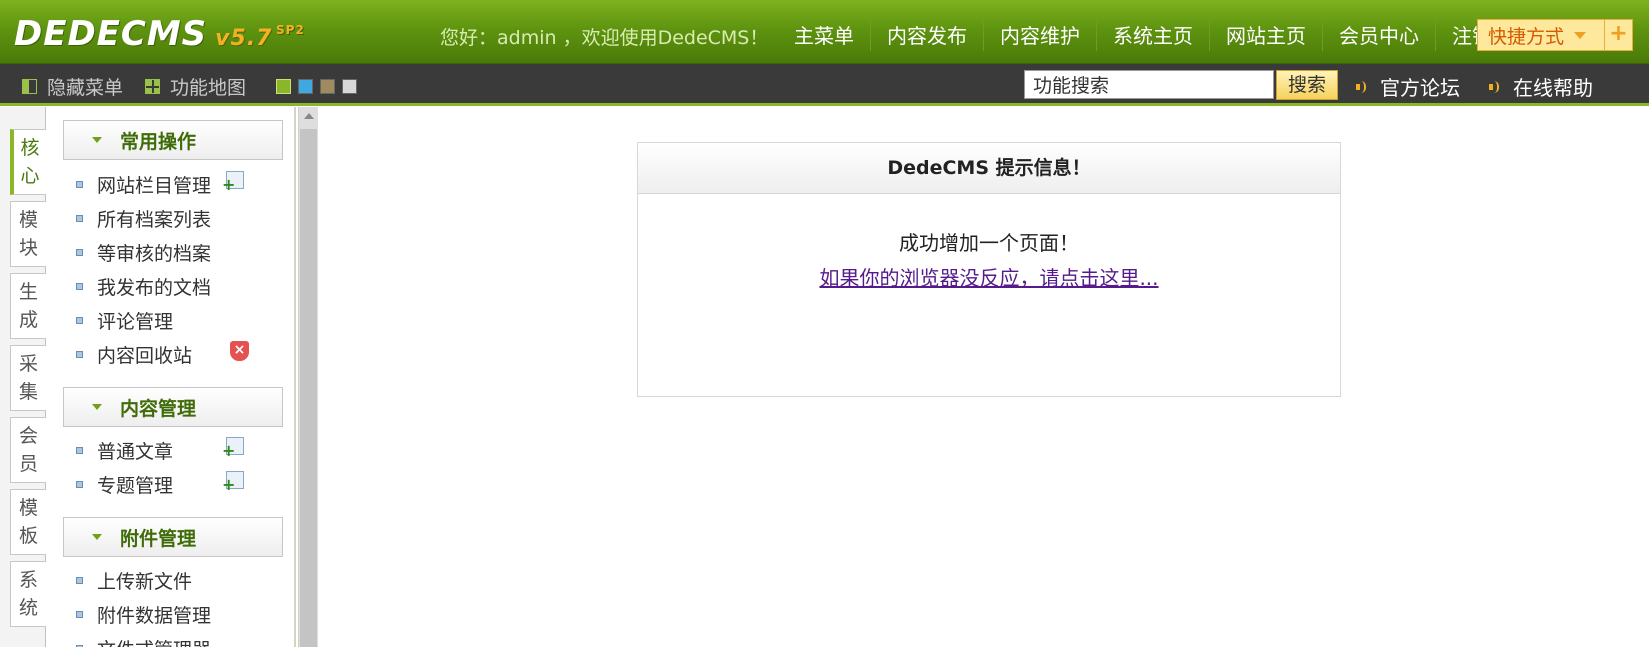 The height and width of the screenshot is (647, 1649). Describe the element at coordinates (28, 234) in the screenshot. I see `tab-modules: 模块` at that location.